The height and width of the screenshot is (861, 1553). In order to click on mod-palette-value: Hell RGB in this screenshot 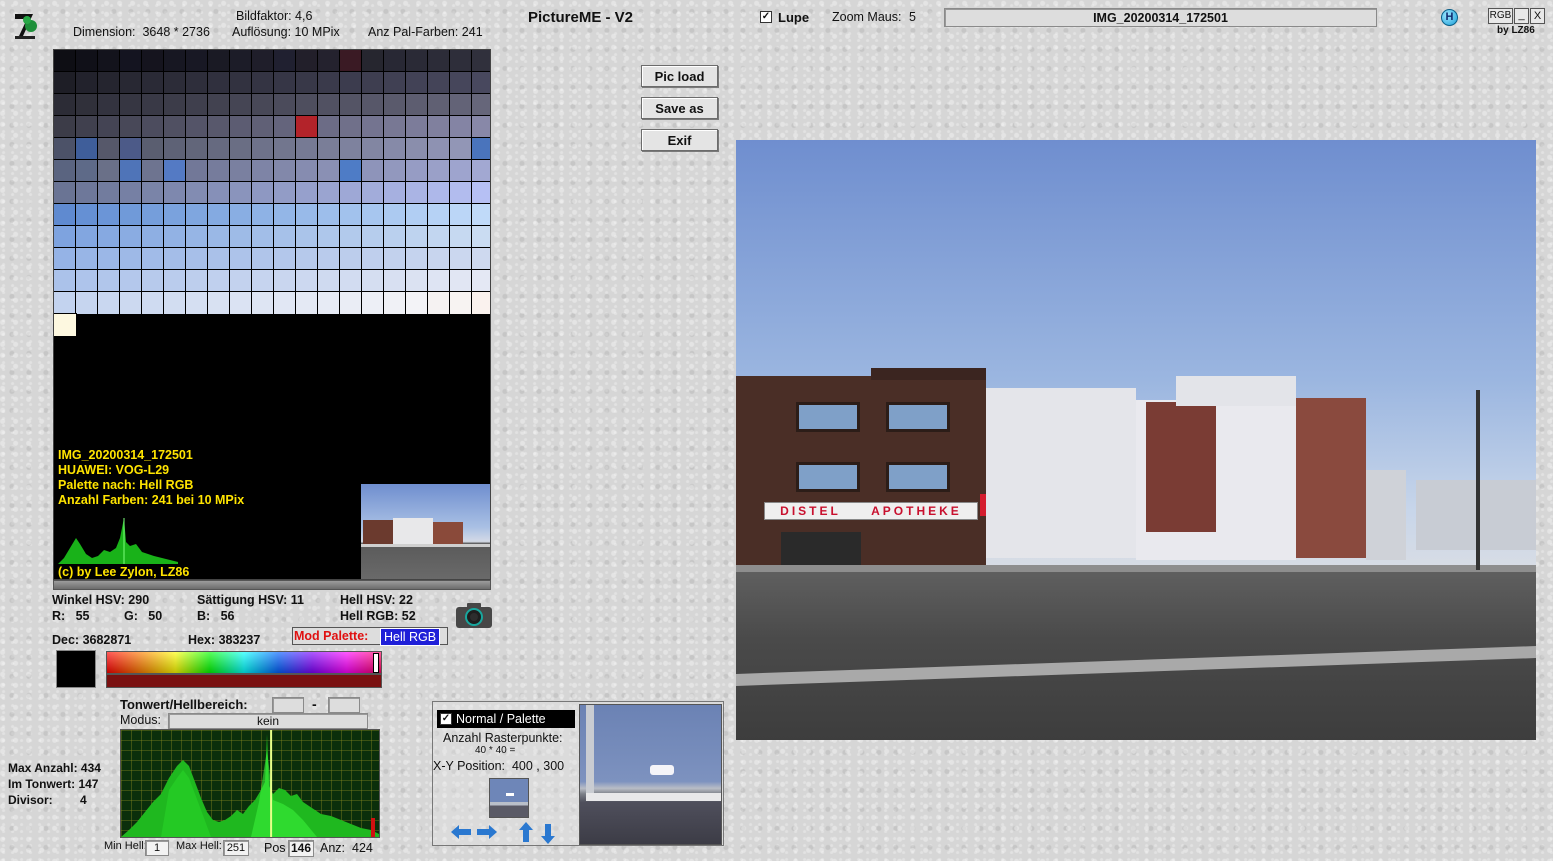, I will do `click(410, 637)`.